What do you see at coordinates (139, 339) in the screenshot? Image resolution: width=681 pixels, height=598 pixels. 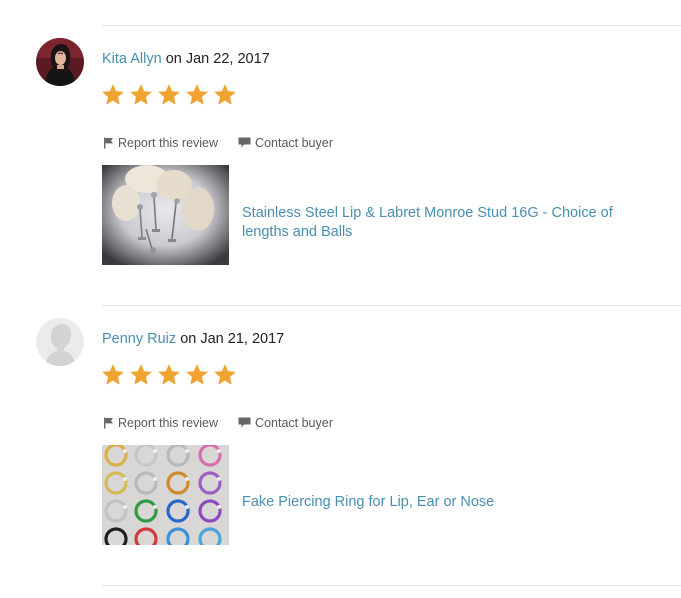 I see `reviewer-name-link: Penny Ruiz` at bounding box center [139, 339].